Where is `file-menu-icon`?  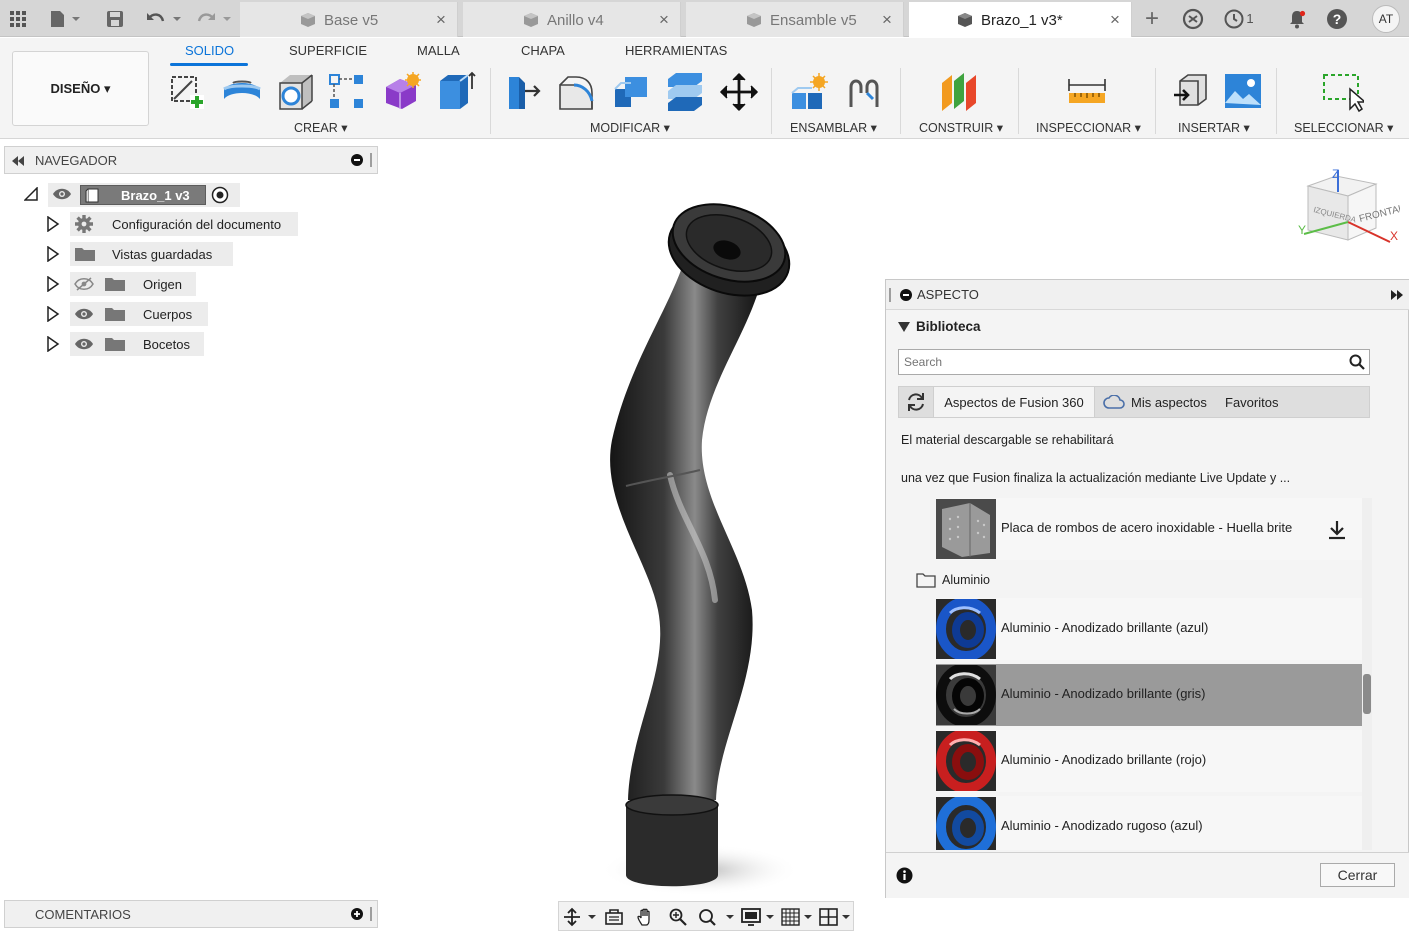 file-menu-icon is located at coordinates (64, 18).